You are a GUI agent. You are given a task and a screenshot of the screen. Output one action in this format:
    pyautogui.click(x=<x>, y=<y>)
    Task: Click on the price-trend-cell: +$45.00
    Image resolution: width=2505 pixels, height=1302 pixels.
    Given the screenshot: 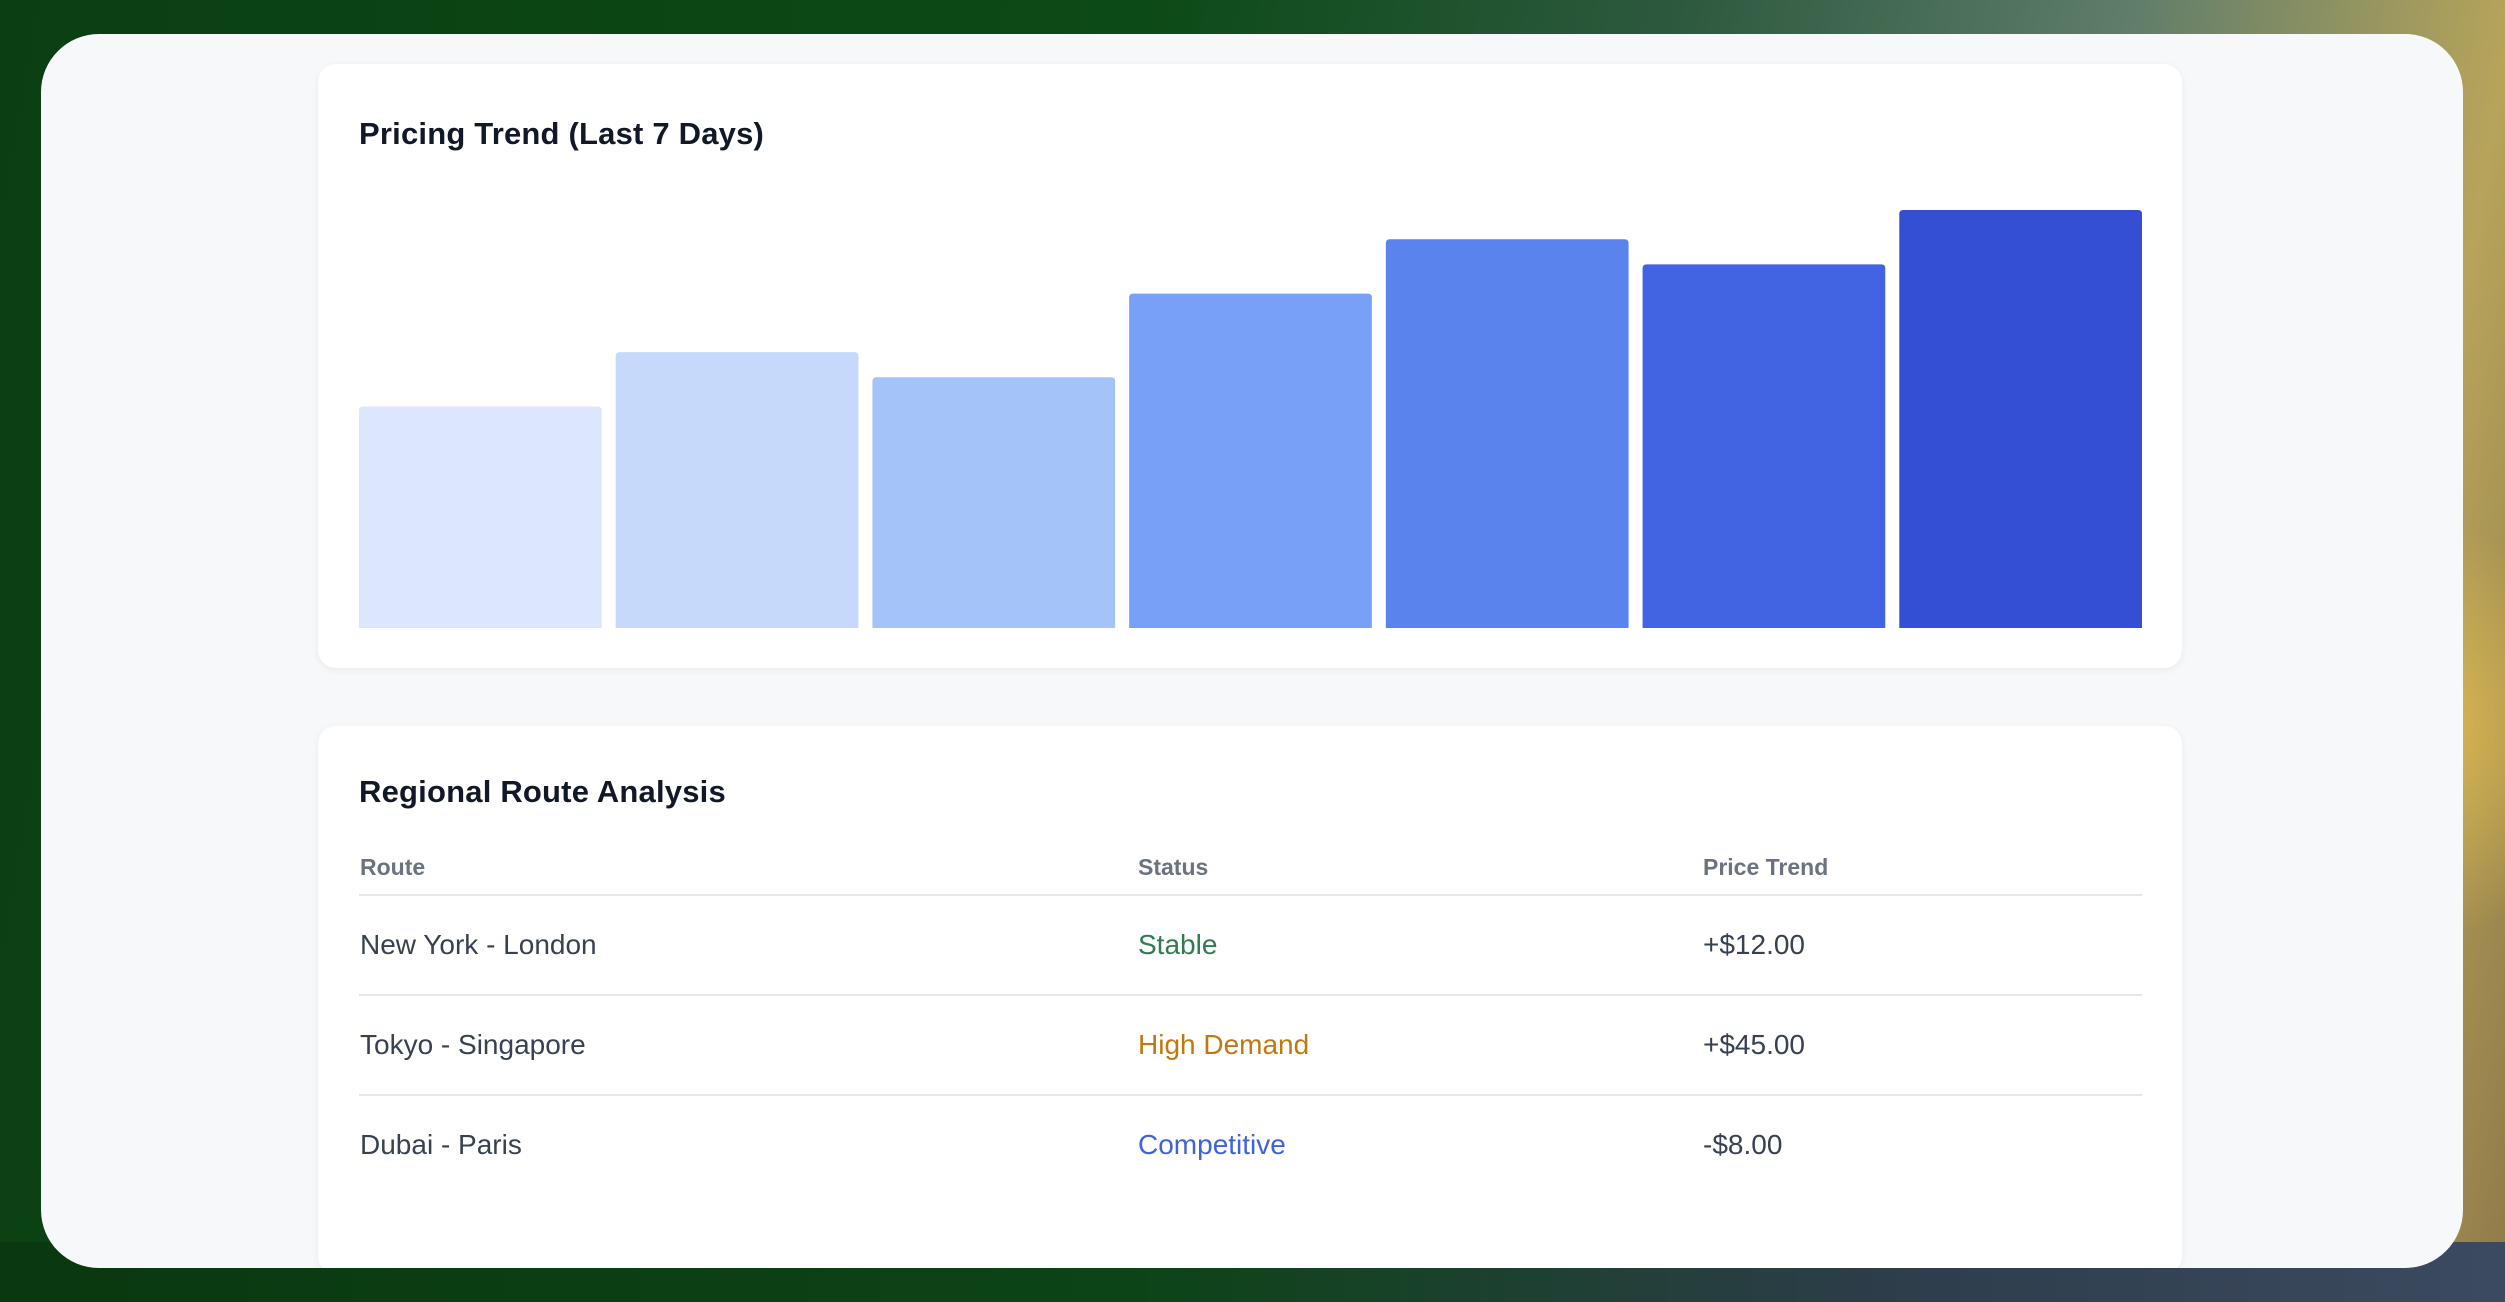 What is the action you would take?
    pyautogui.click(x=1922, y=1045)
    